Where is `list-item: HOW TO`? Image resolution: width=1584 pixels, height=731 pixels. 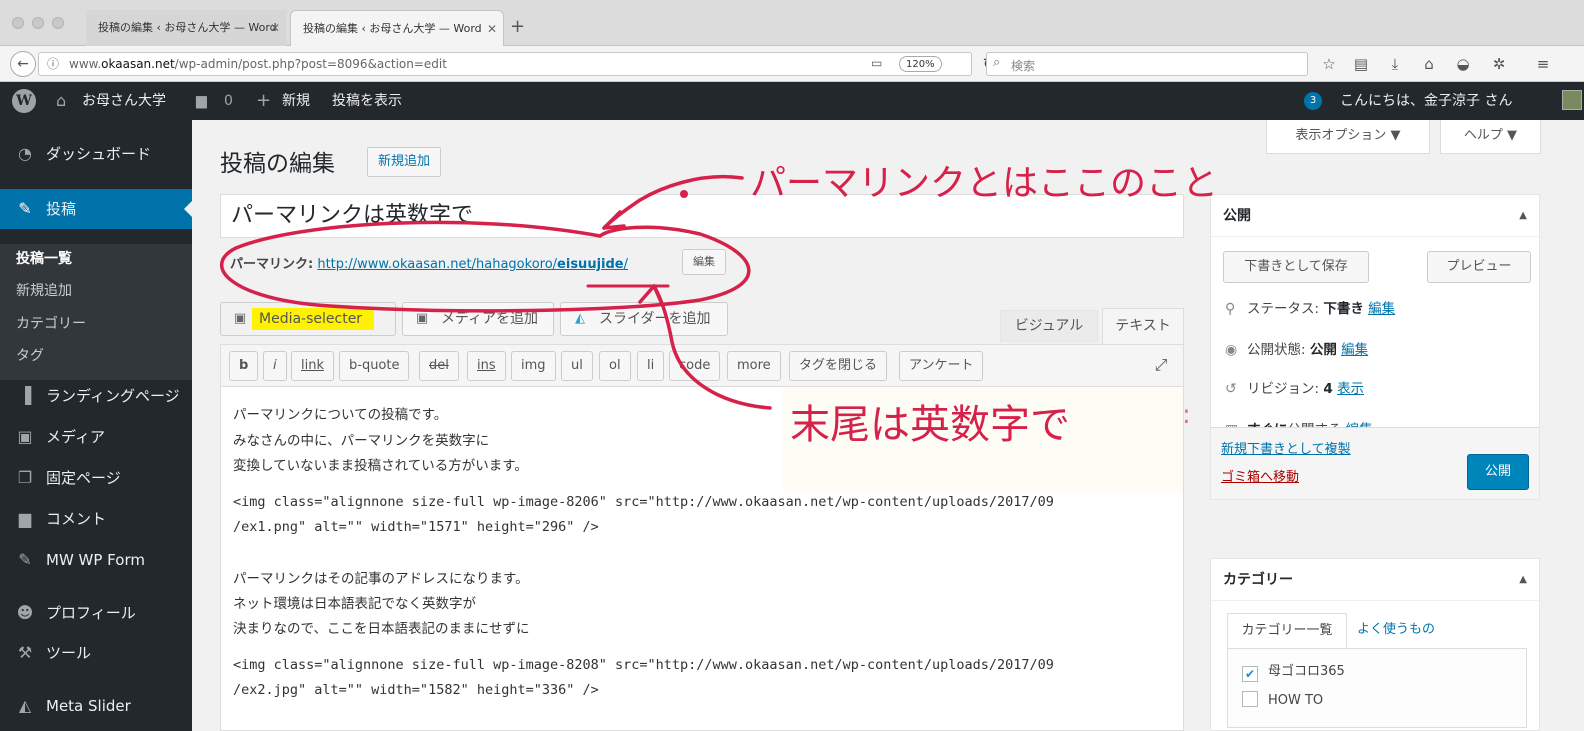
list-item: HOW TO is located at coordinates (1282, 700).